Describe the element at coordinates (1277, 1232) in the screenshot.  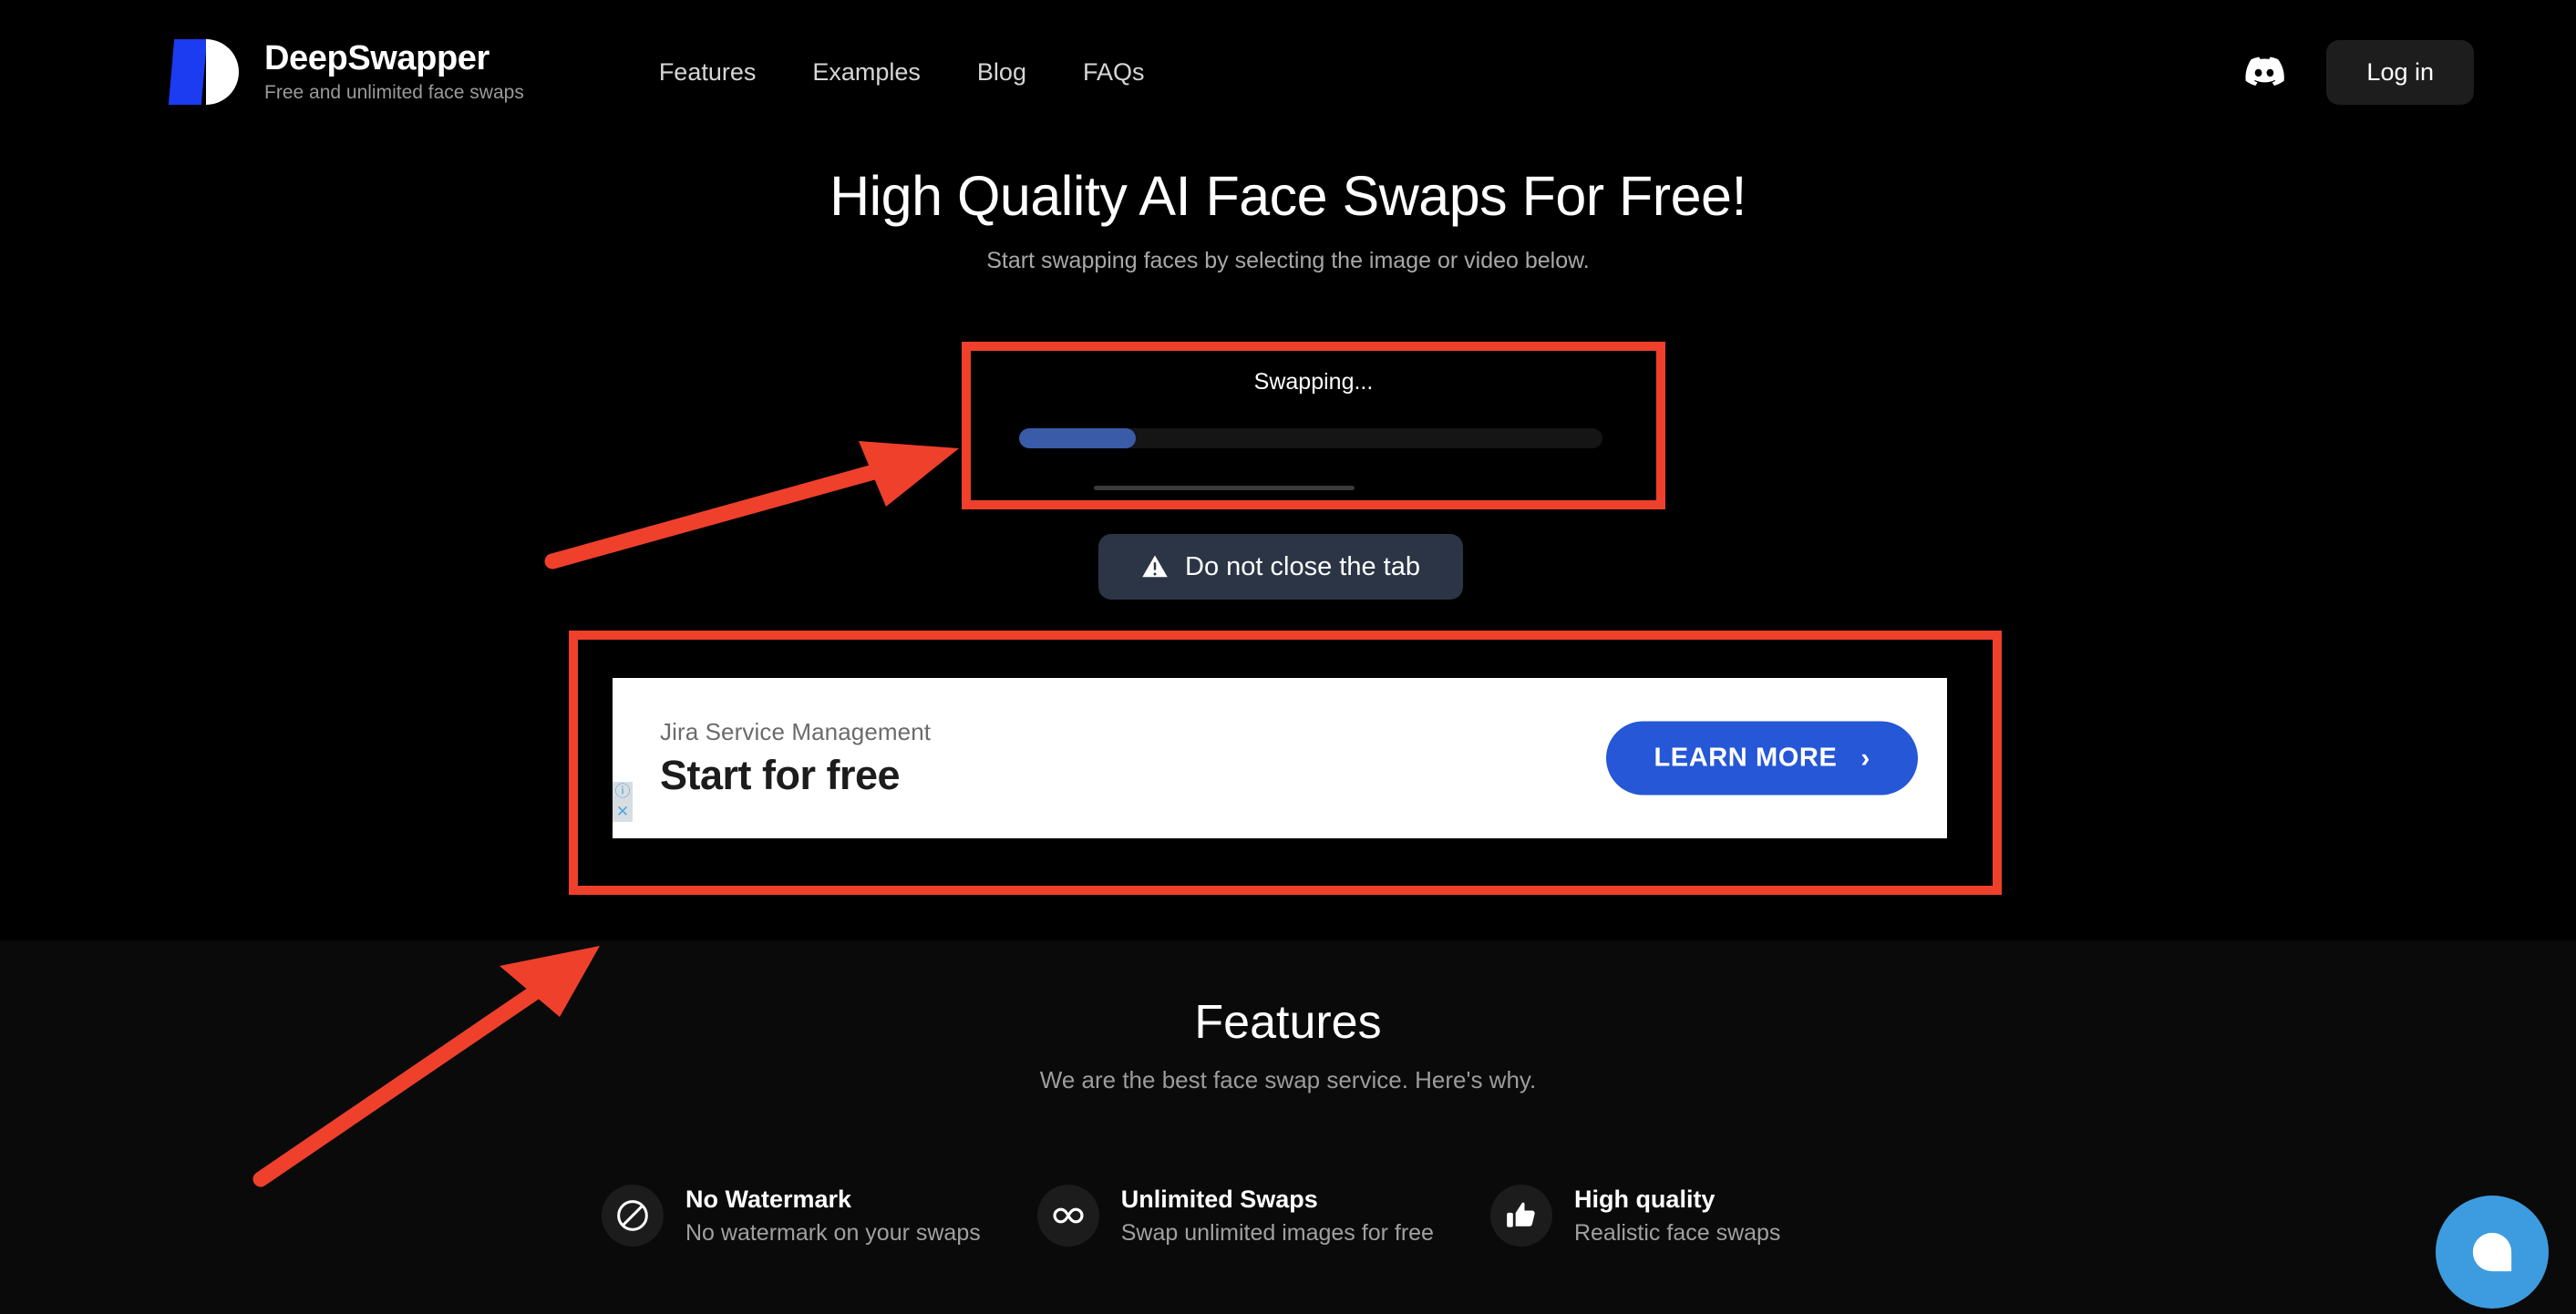
I see `feature-description: Swap unlimited images for free` at that location.